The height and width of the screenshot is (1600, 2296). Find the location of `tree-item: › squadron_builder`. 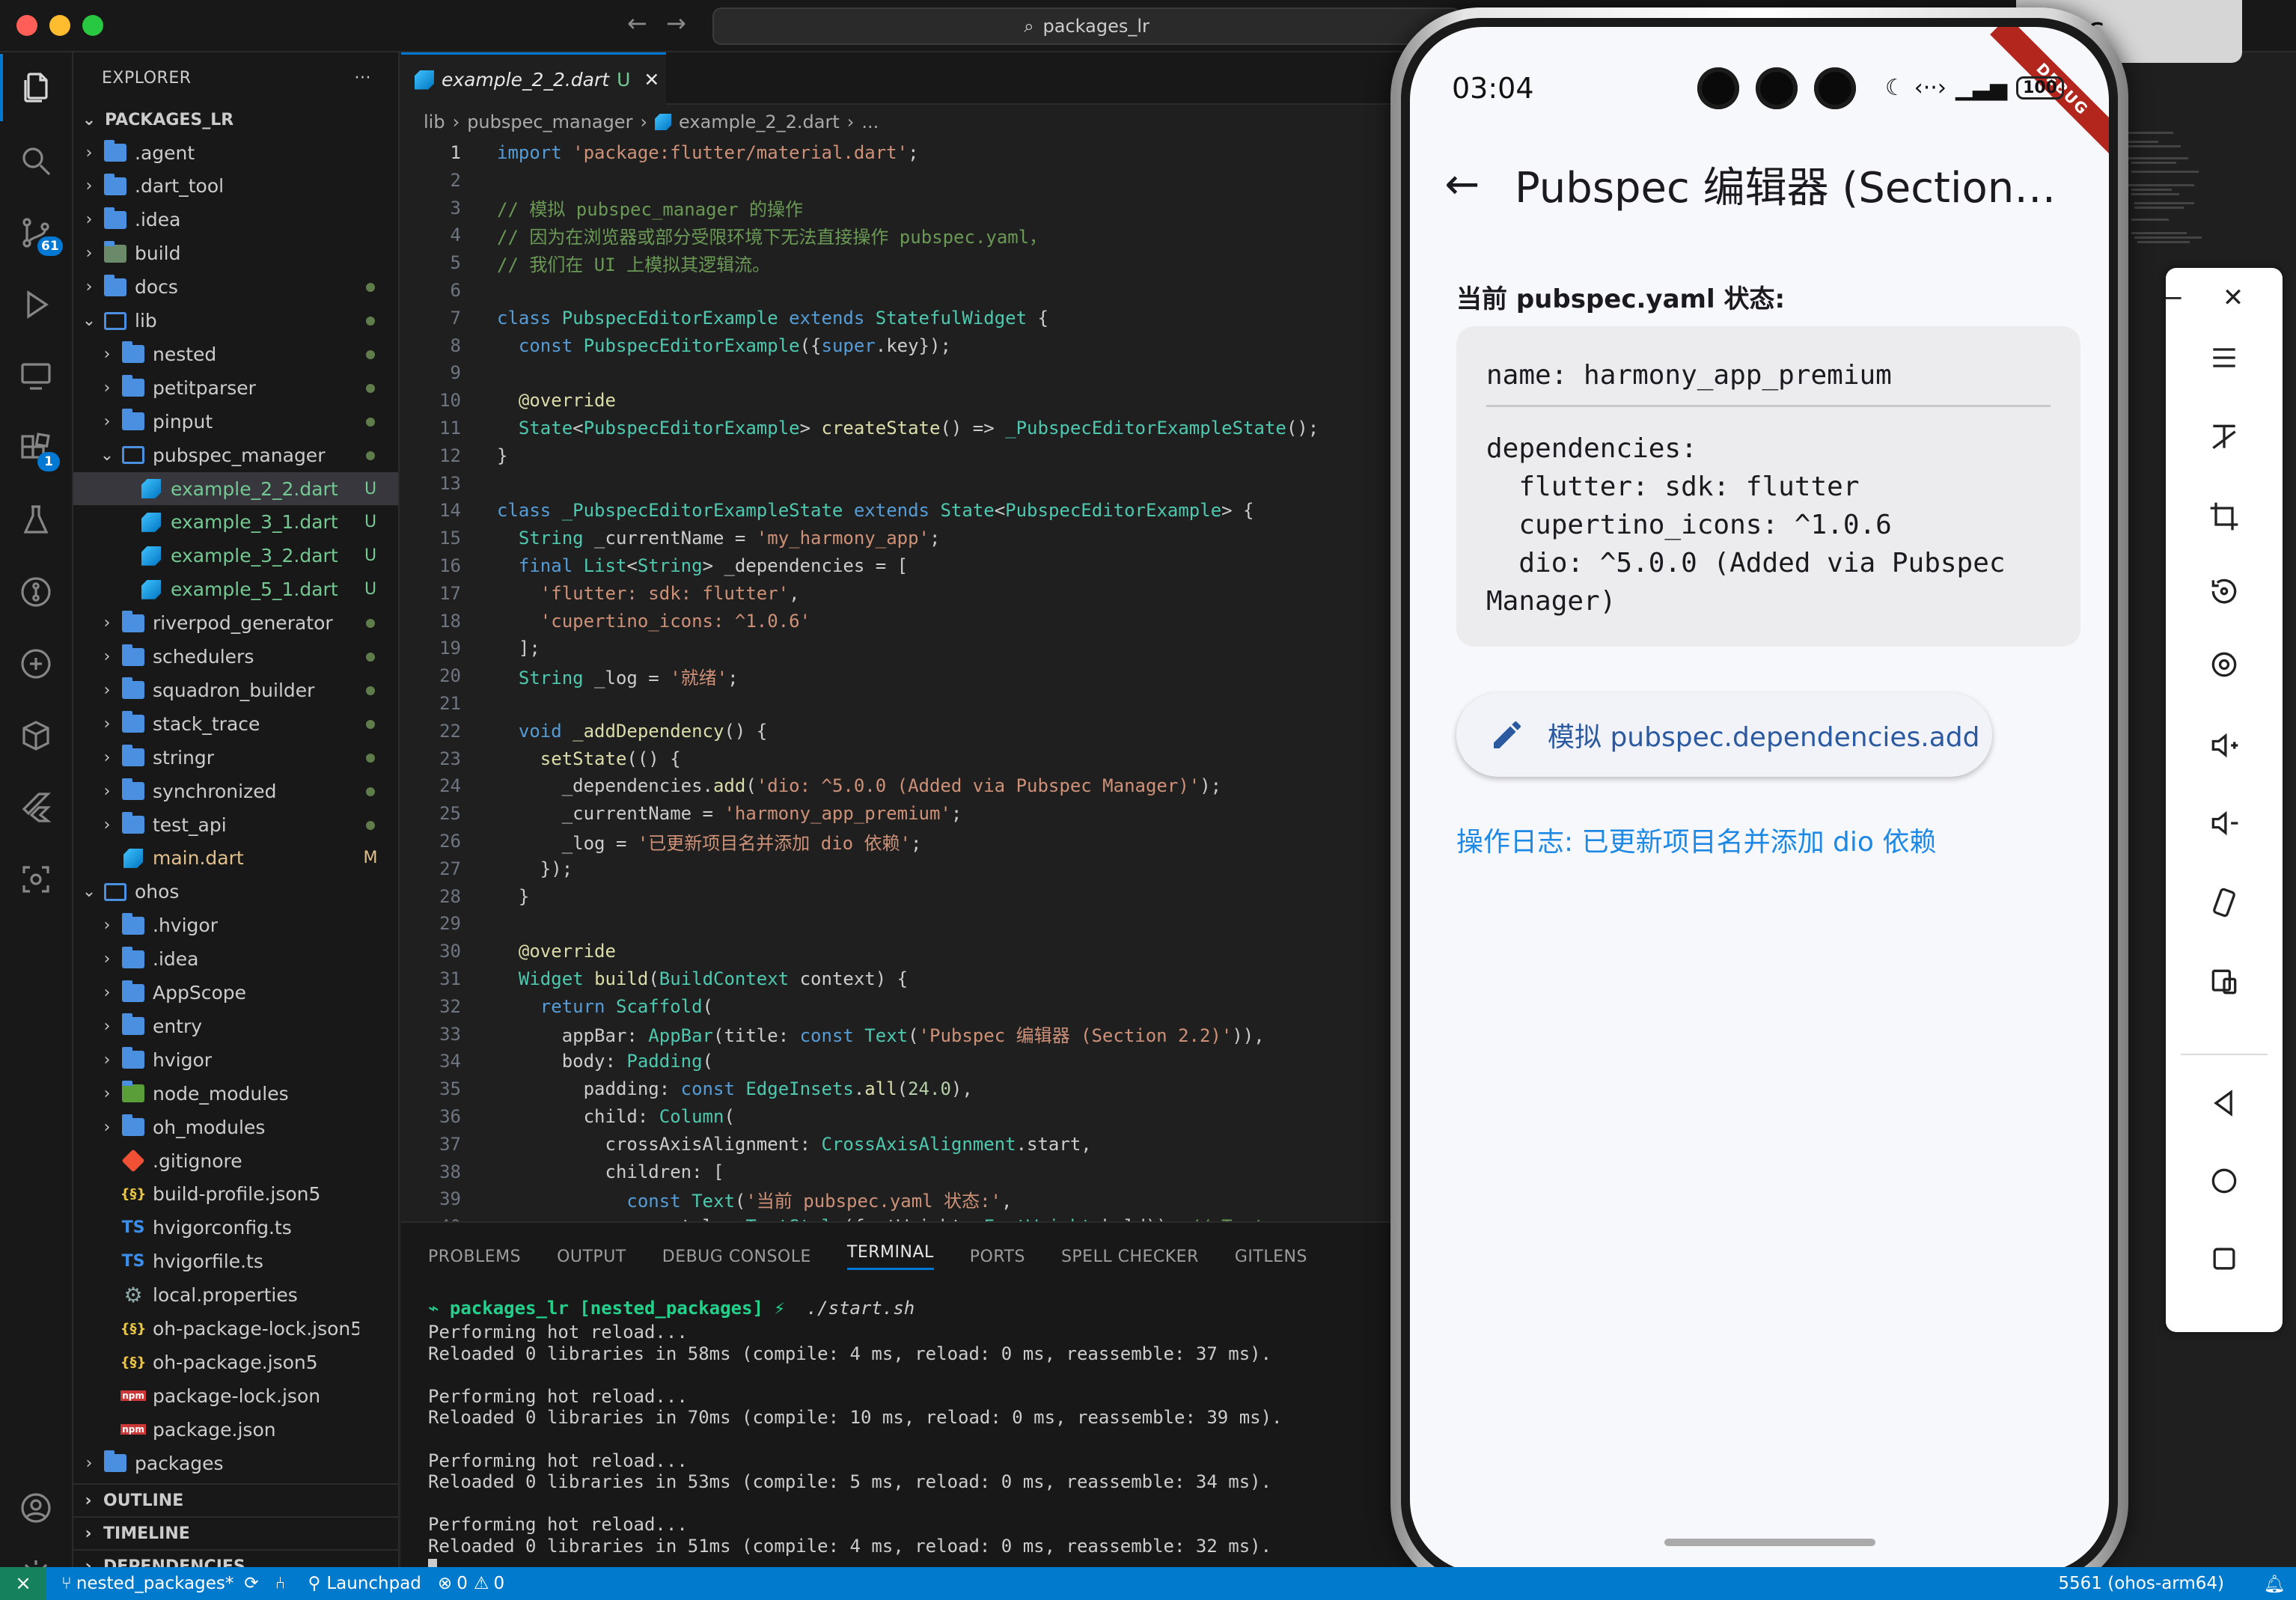

tree-item: › squadron_builder is located at coordinates (235, 690).